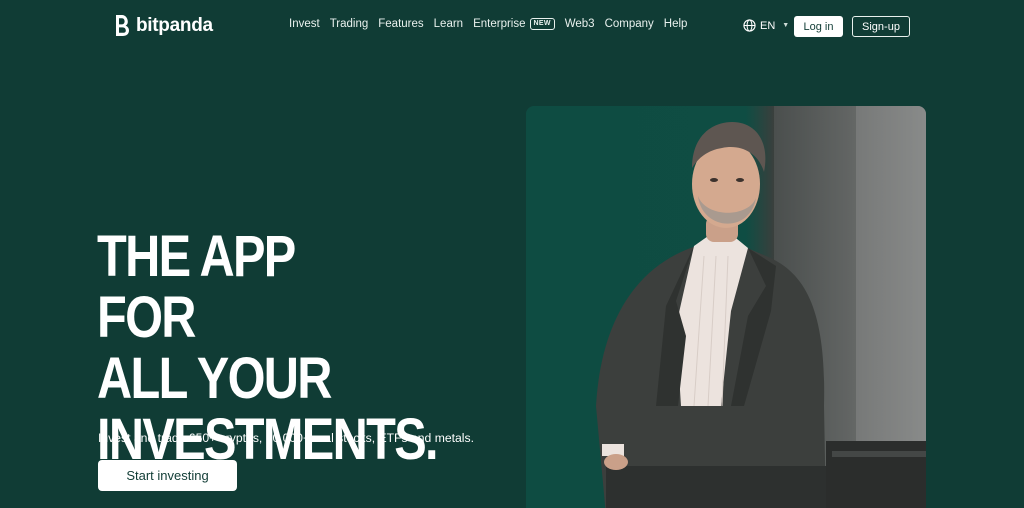 Image resolution: width=1024 pixels, height=508 pixels. What do you see at coordinates (881, 26) in the screenshot?
I see `signup-button: Sign-up` at bounding box center [881, 26].